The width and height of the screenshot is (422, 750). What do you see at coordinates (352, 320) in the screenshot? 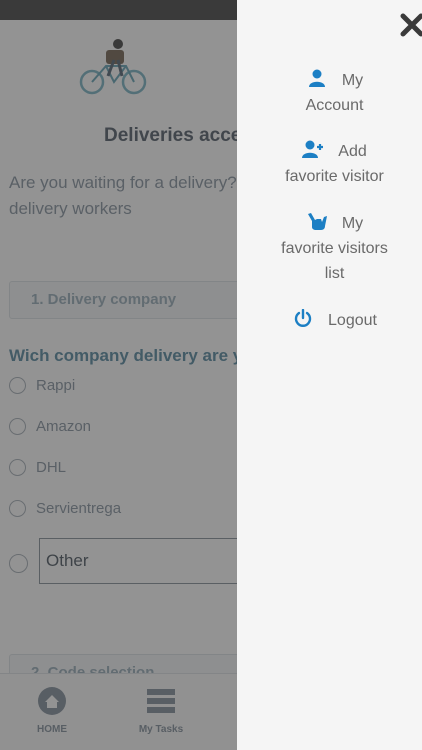
I see `menu-label-line1: Logout` at bounding box center [352, 320].